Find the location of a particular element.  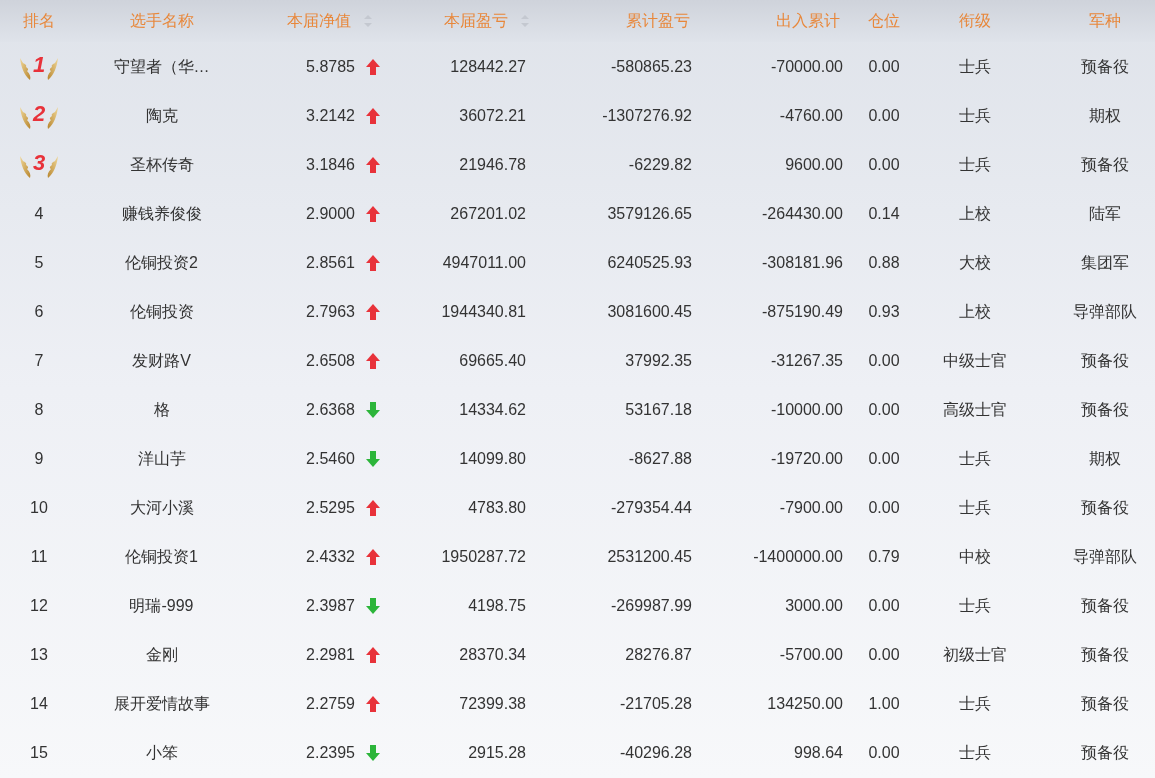

table-cell-text: 小笨 is located at coordinates (161, 752).